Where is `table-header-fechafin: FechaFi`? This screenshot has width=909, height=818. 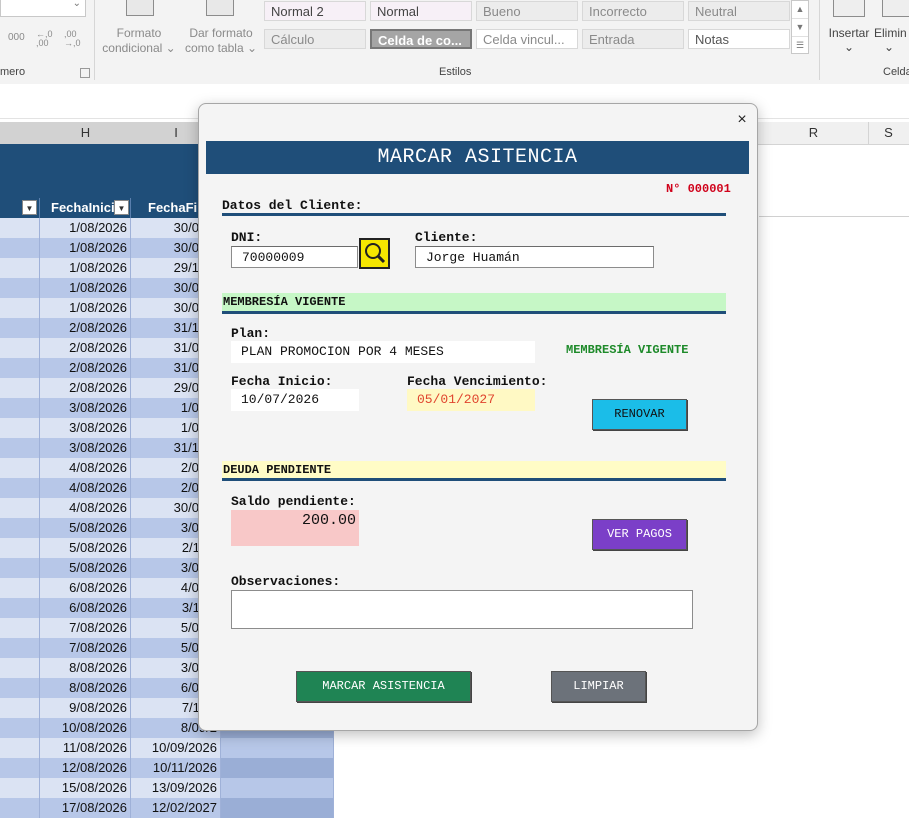
table-header-fechafin: FechaFi is located at coordinates (165, 208).